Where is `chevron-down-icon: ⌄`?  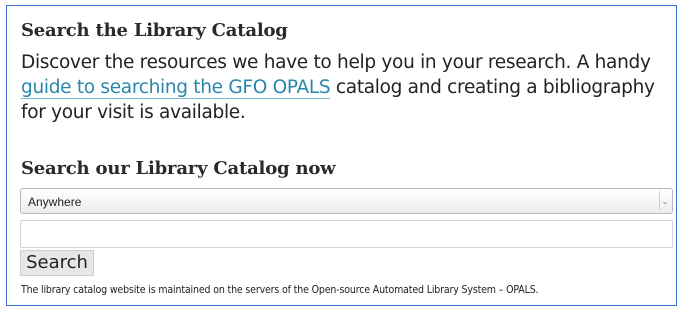
chevron-down-icon: ⌄ is located at coordinates (664, 201).